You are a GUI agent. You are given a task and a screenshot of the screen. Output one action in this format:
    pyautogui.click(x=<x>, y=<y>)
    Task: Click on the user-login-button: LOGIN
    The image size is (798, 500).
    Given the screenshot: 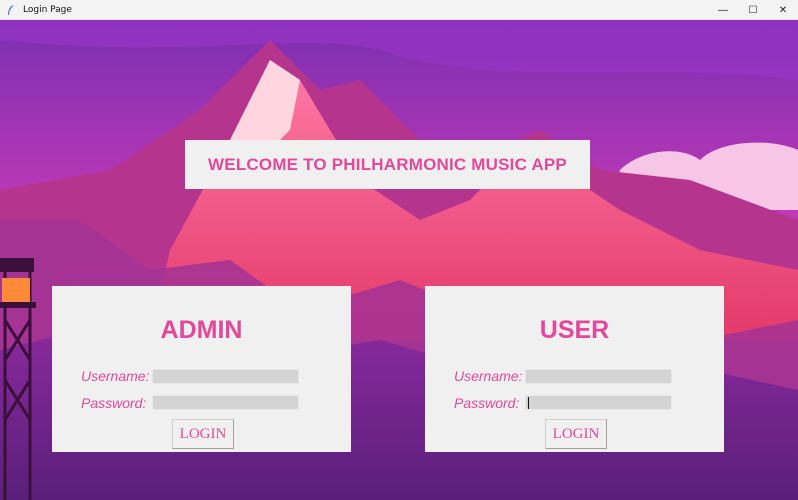 What is the action you would take?
    pyautogui.click(x=576, y=434)
    